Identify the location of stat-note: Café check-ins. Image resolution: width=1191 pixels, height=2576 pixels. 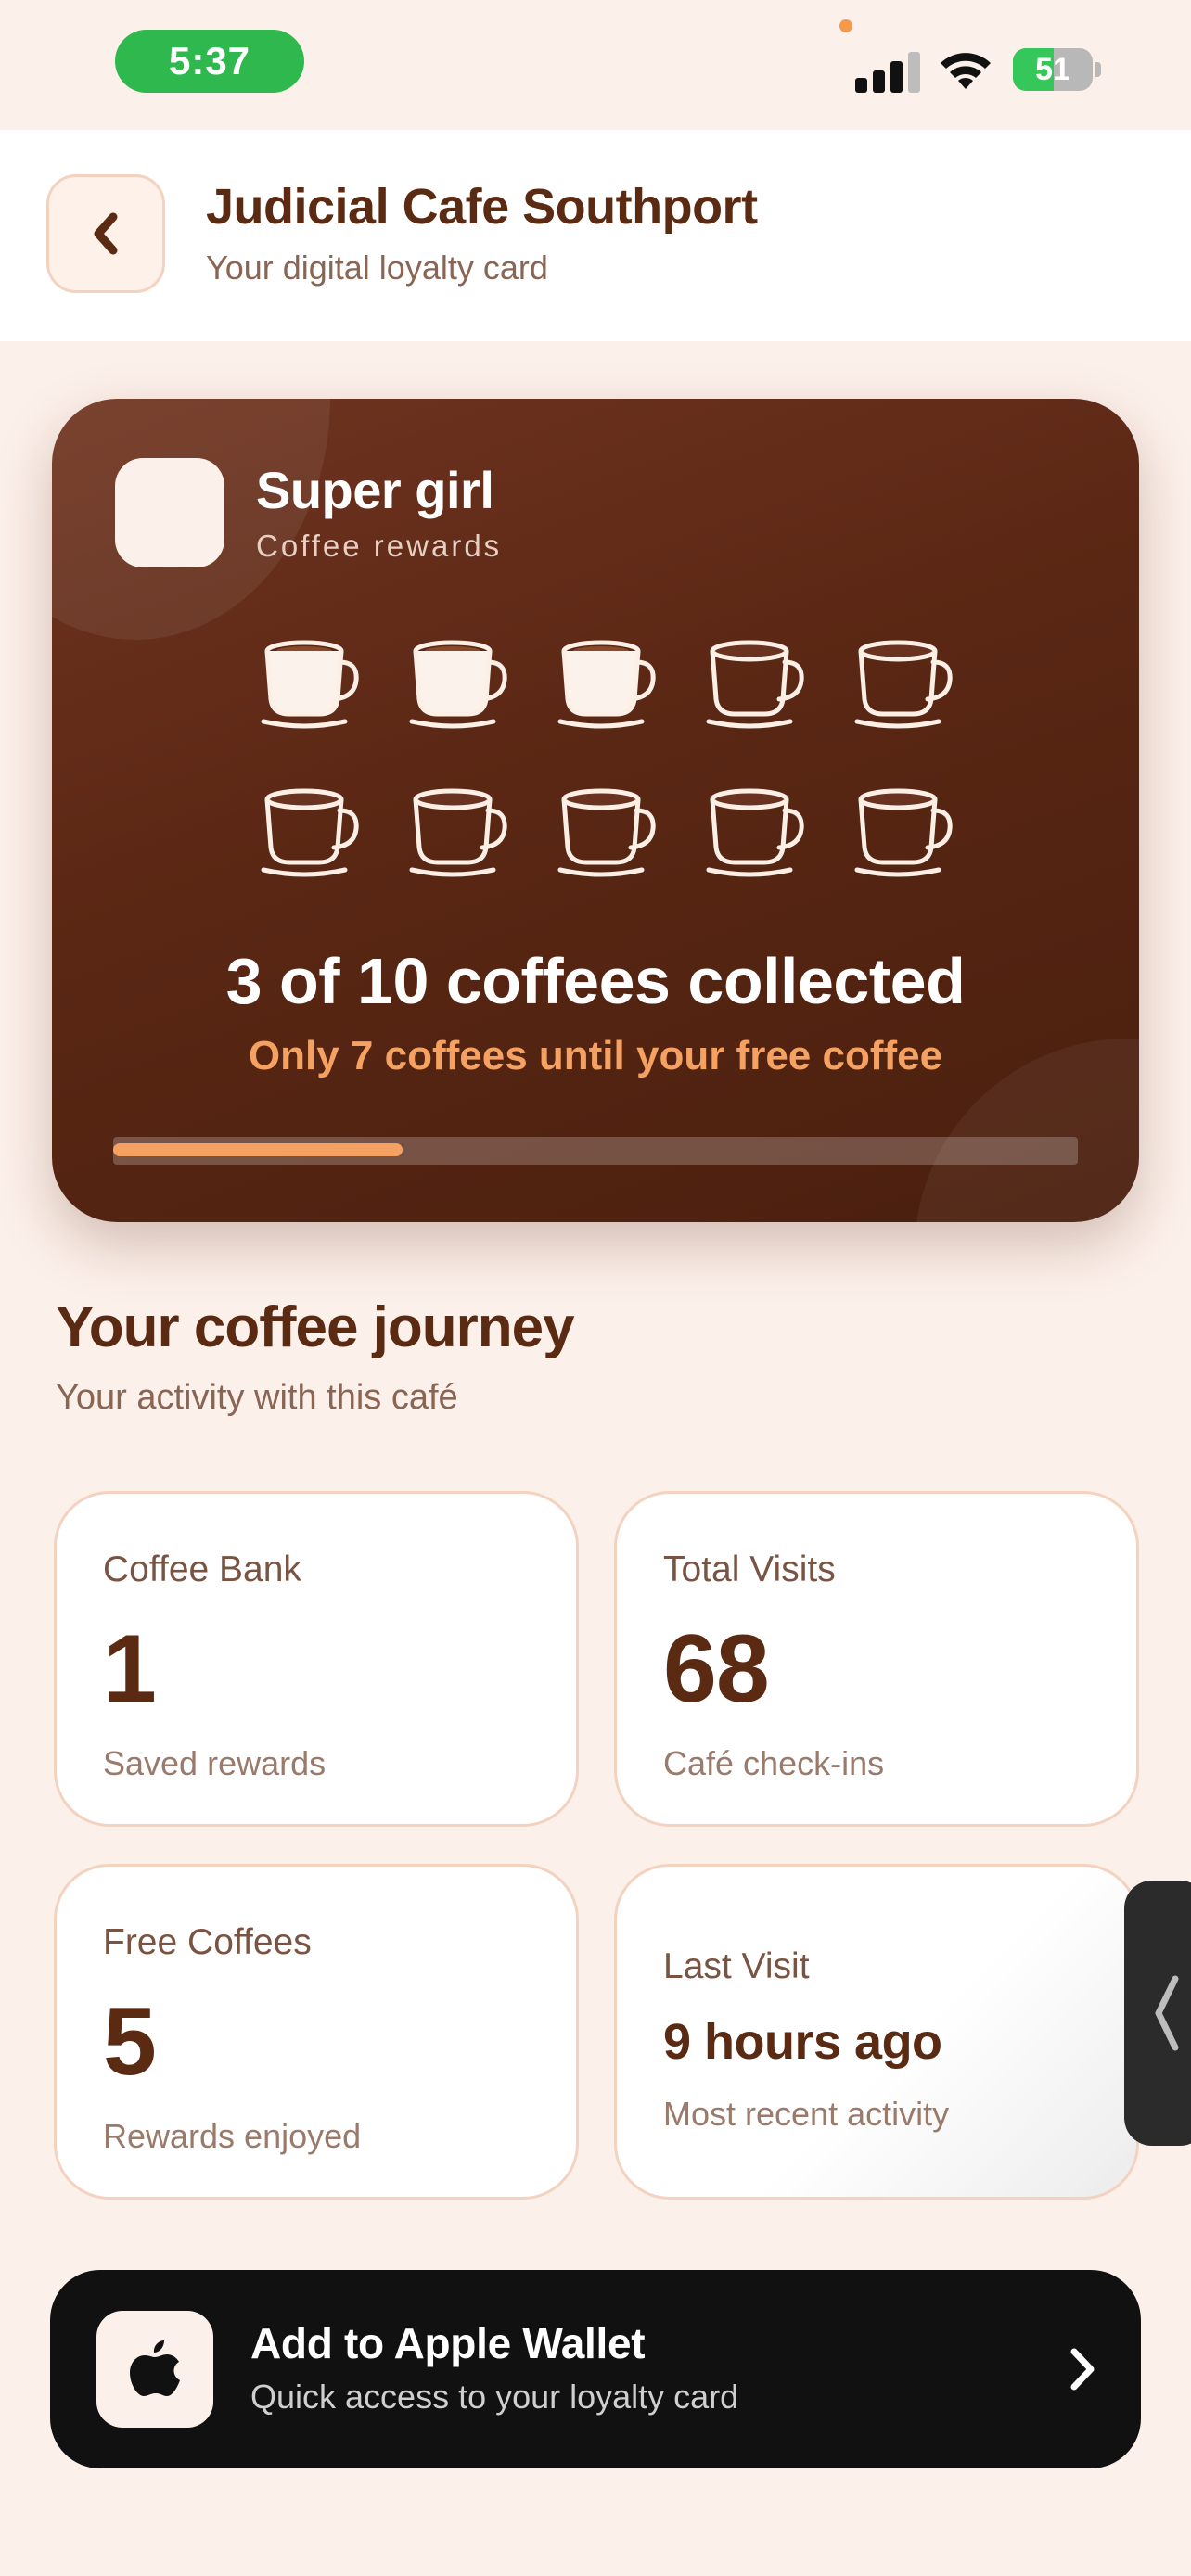
(774, 1763).